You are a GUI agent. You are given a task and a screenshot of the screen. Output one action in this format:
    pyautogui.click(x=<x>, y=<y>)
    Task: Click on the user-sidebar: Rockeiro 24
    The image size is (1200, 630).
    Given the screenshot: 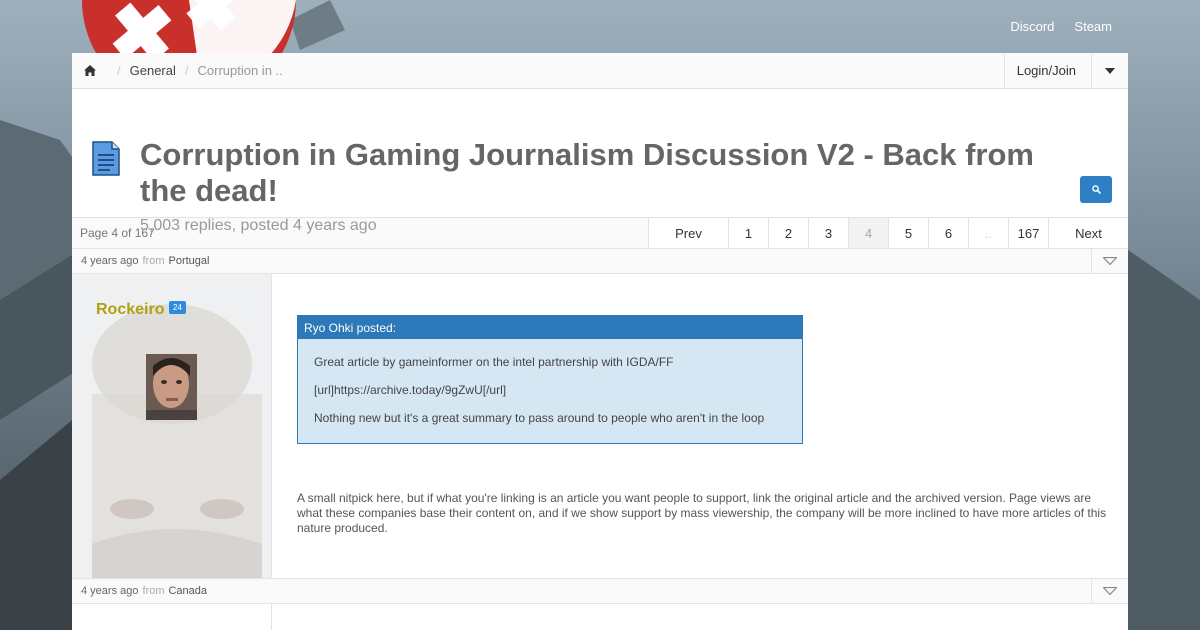 What is the action you would take?
    pyautogui.click(x=172, y=426)
    